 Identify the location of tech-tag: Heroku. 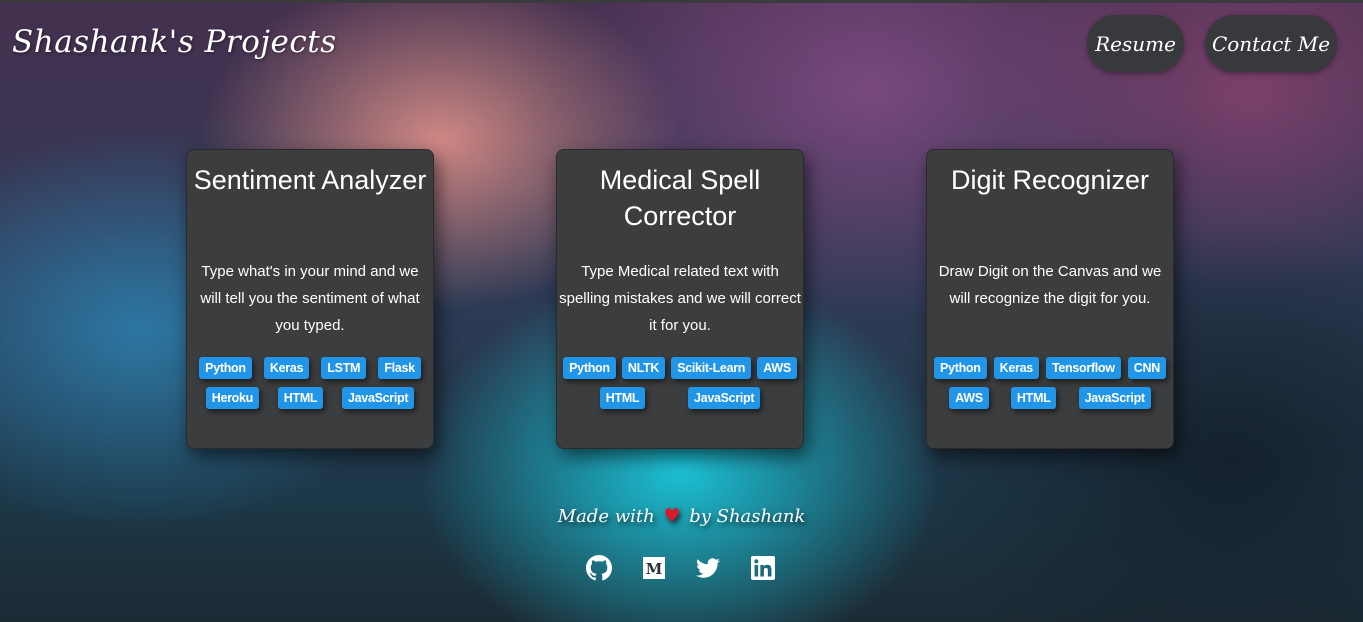
(232, 398).